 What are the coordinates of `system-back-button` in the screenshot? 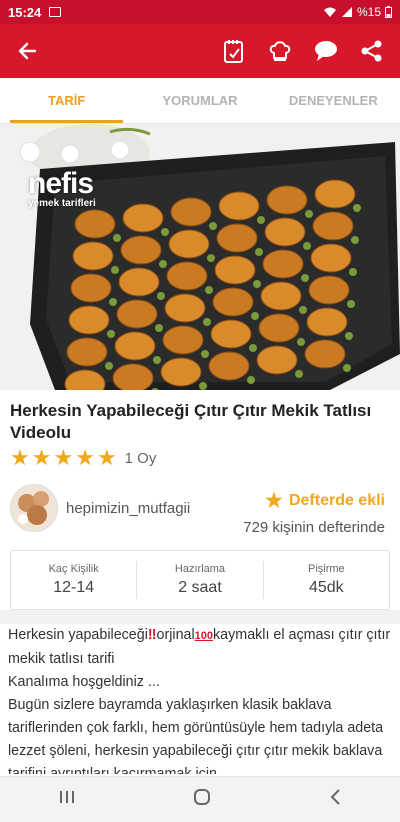 It's located at (335, 799).